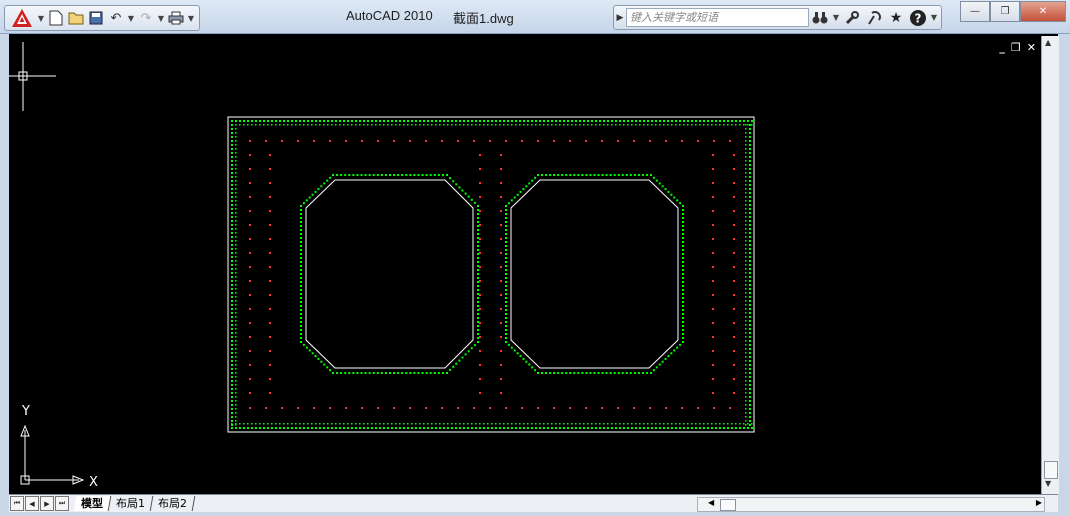 The height and width of the screenshot is (516, 1070). Describe the element at coordinates (711, 502) in the screenshot. I see `scroll-left-icon: ◀` at that location.